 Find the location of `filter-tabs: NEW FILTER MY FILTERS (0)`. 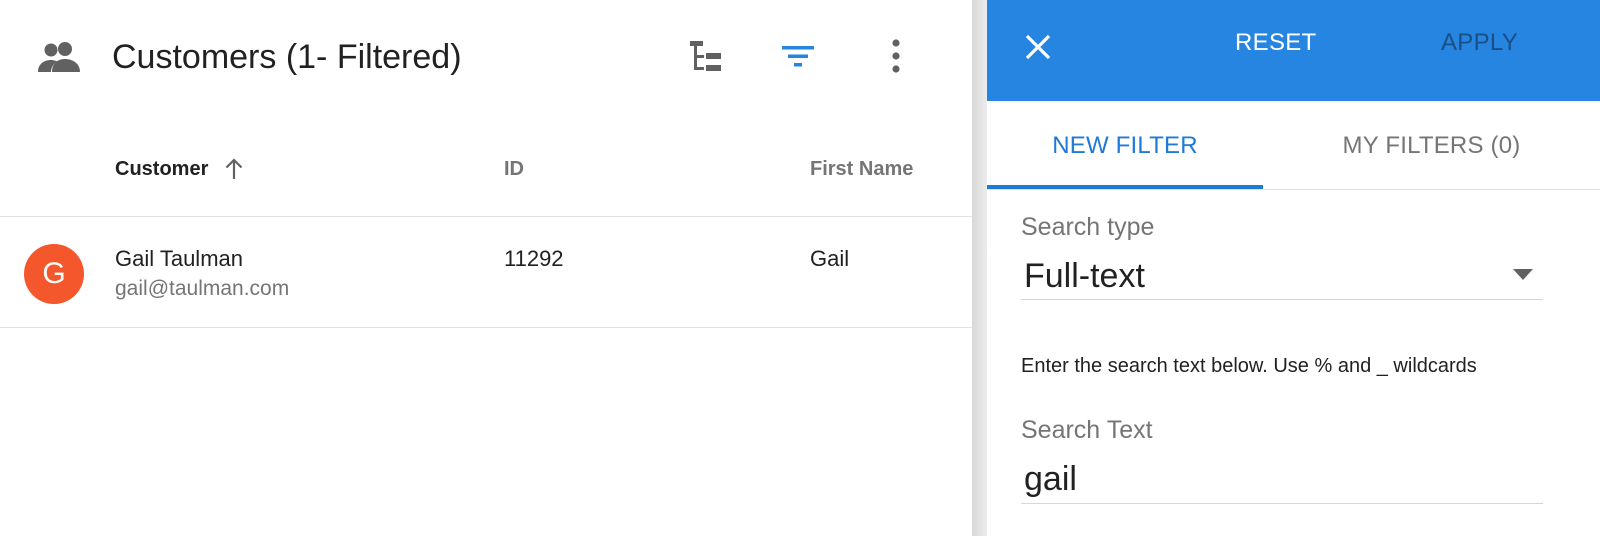

filter-tabs: NEW FILTER MY FILTERS (0) is located at coordinates (1293, 145).